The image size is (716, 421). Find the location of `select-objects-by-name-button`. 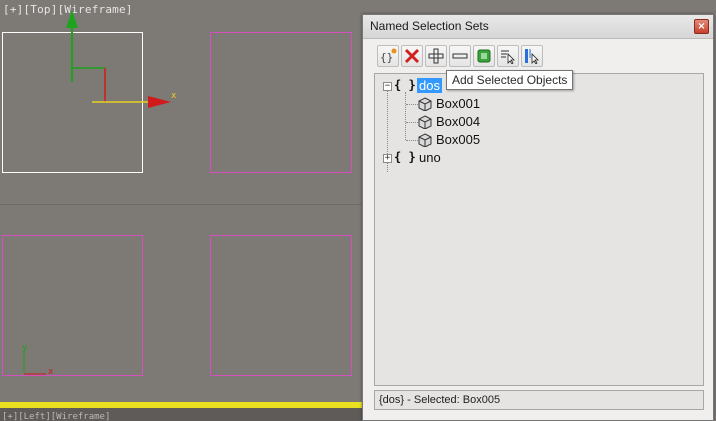

select-objects-by-name-button is located at coordinates (508, 56).